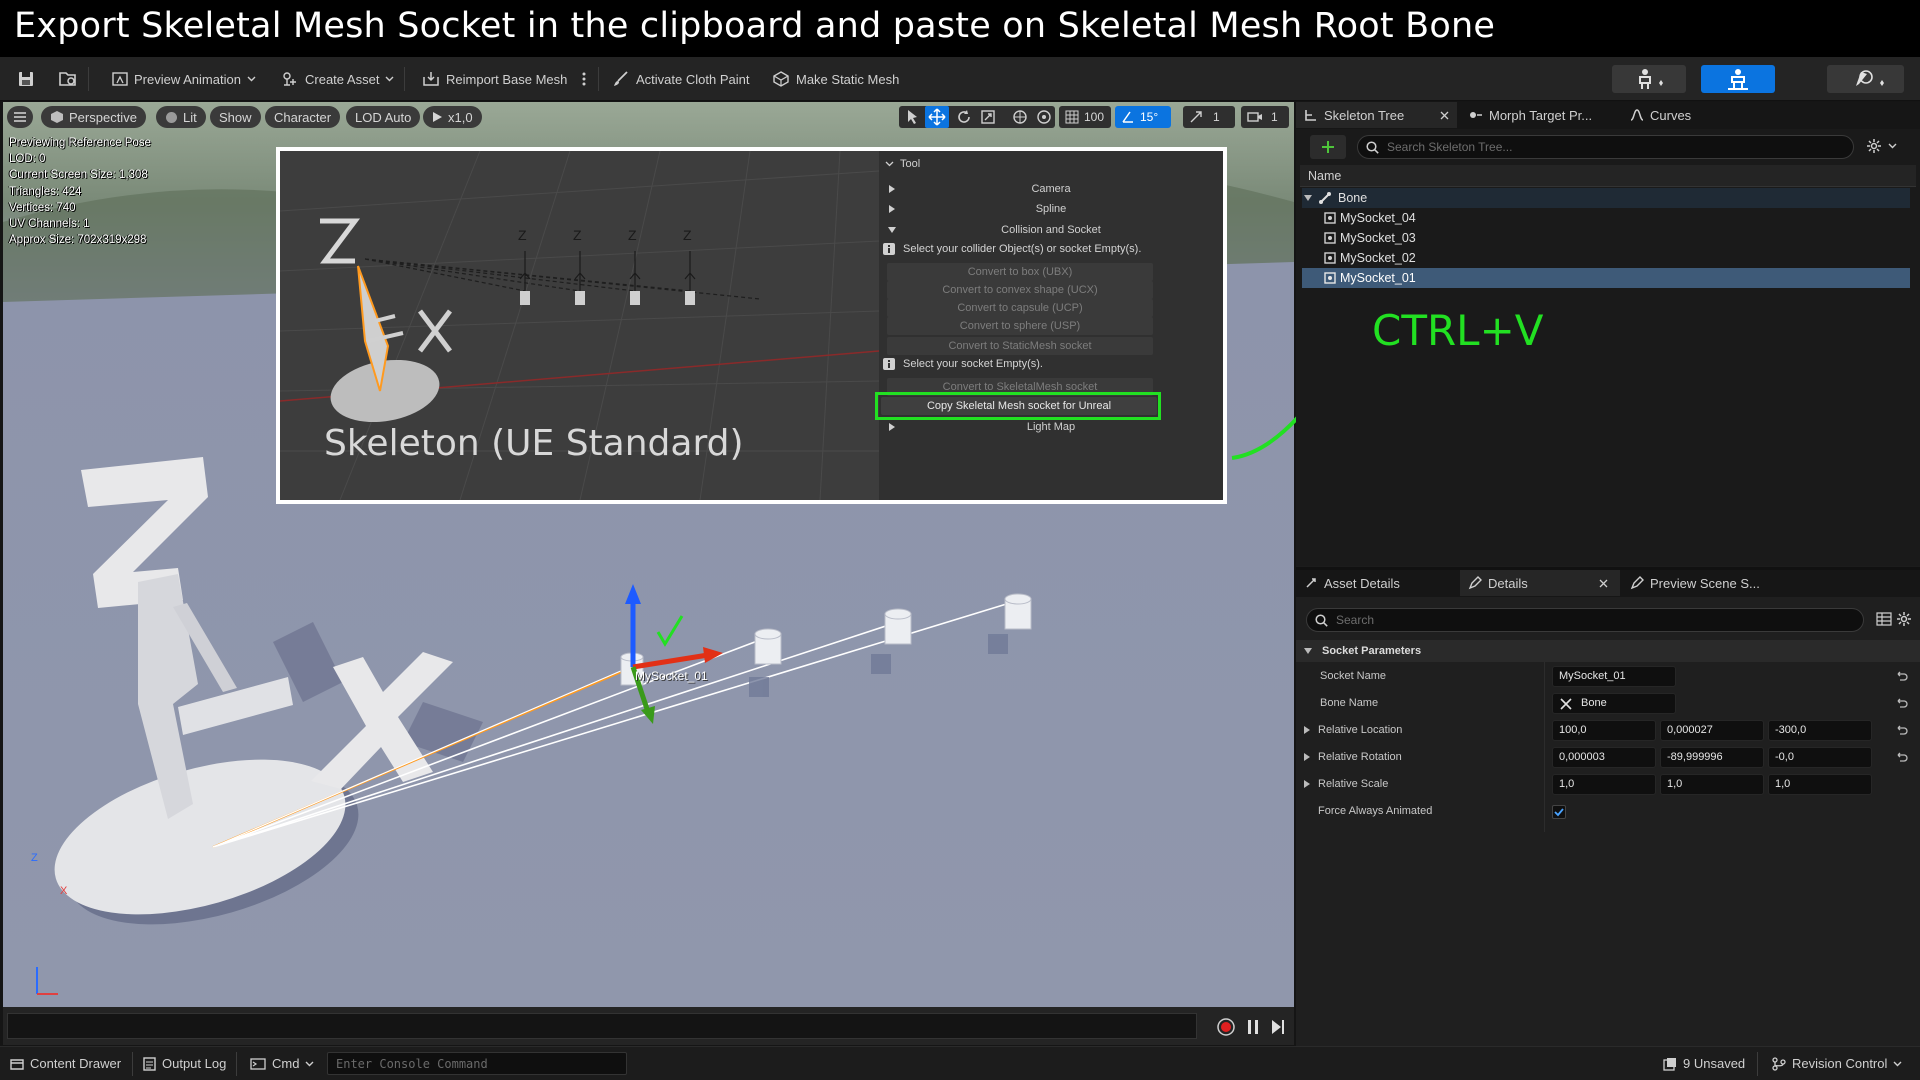 Image resolution: width=1920 pixels, height=1080 pixels. Describe the element at coordinates (1378, 238) in the screenshot. I see `socket-label: MySocket_03` at that location.